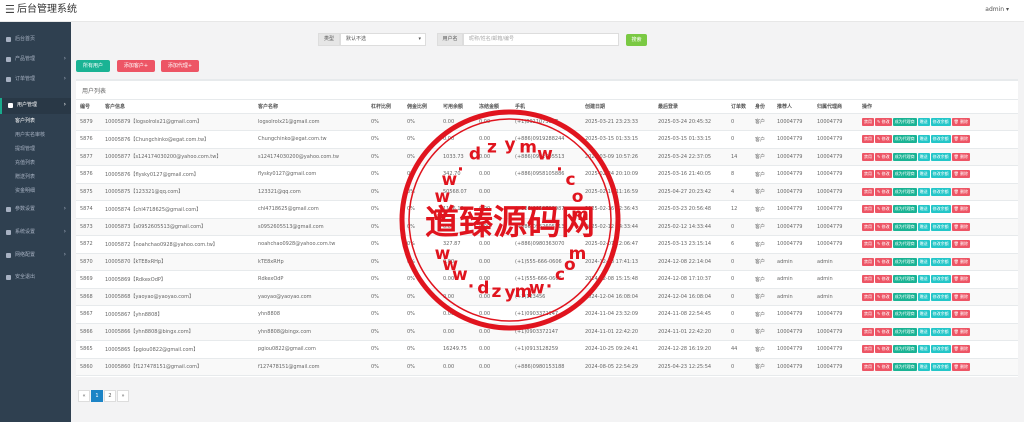  What do you see at coordinates (110, 396) in the screenshot?
I see `page-2: 2` at bounding box center [110, 396].